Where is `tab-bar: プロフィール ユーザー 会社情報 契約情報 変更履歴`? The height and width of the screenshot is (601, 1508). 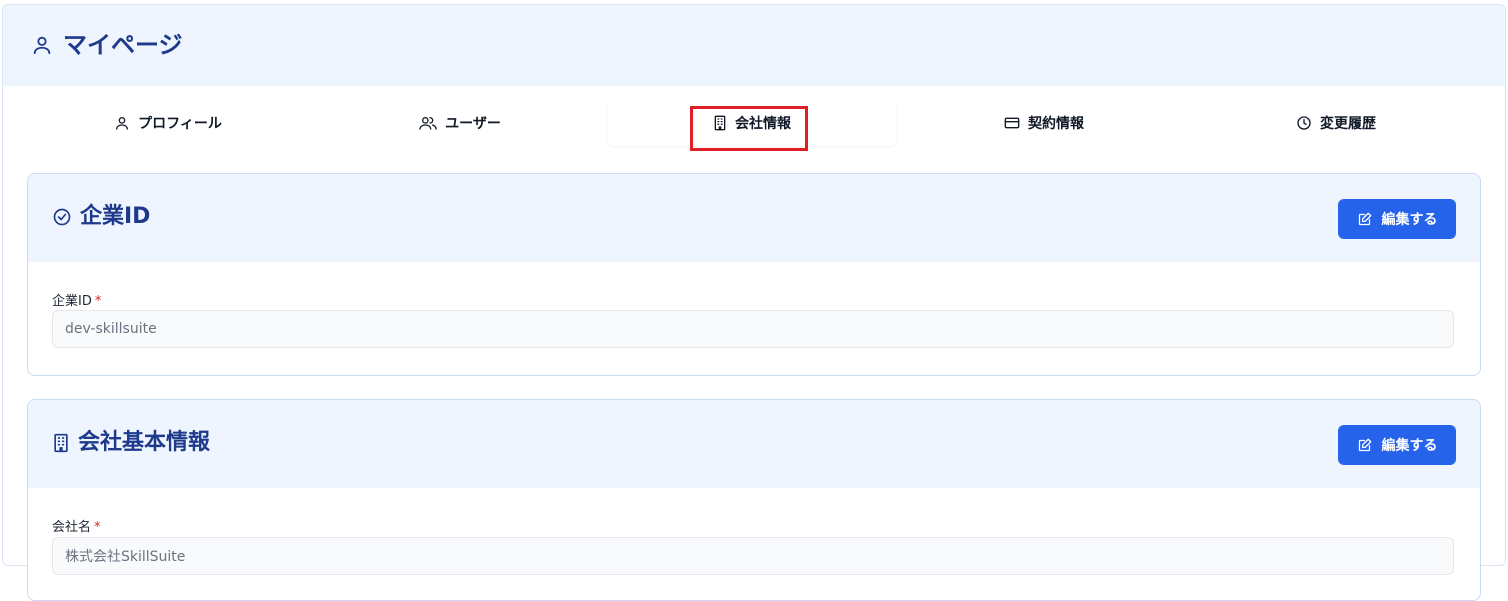
tab-bar: プロフィール ユーザー 会社情報 契約情報 変更履歴 is located at coordinates (752, 124).